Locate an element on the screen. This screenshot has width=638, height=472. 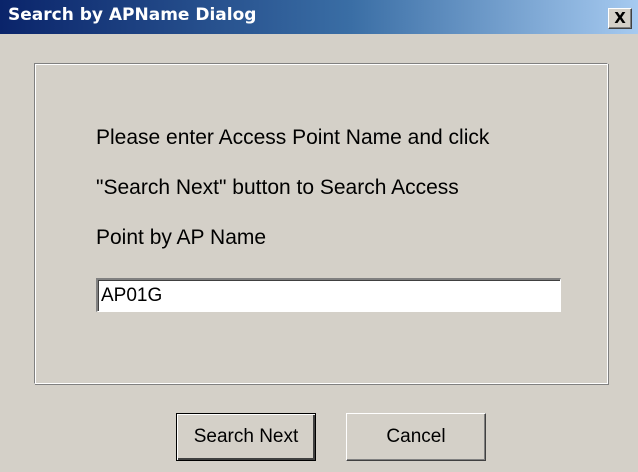
search-next-button: Search Next is located at coordinates (246, 437).